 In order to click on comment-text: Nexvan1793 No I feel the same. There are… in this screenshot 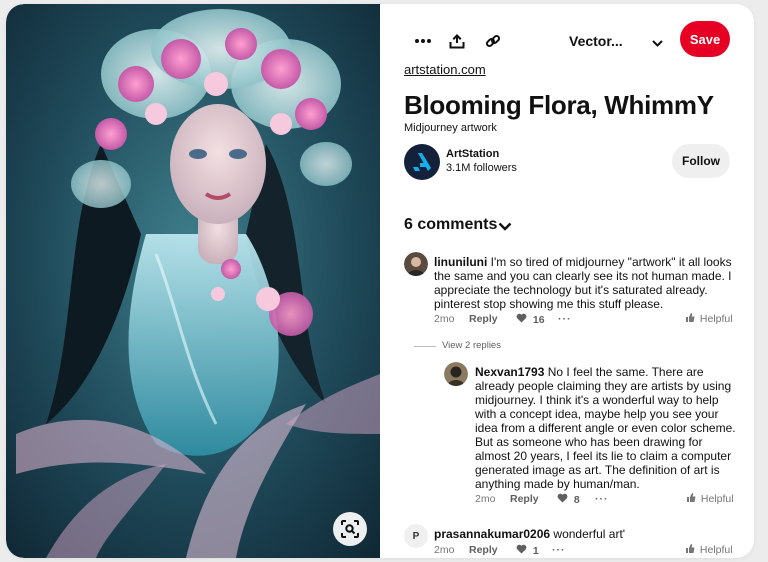, I will do `click(607, 428)`.